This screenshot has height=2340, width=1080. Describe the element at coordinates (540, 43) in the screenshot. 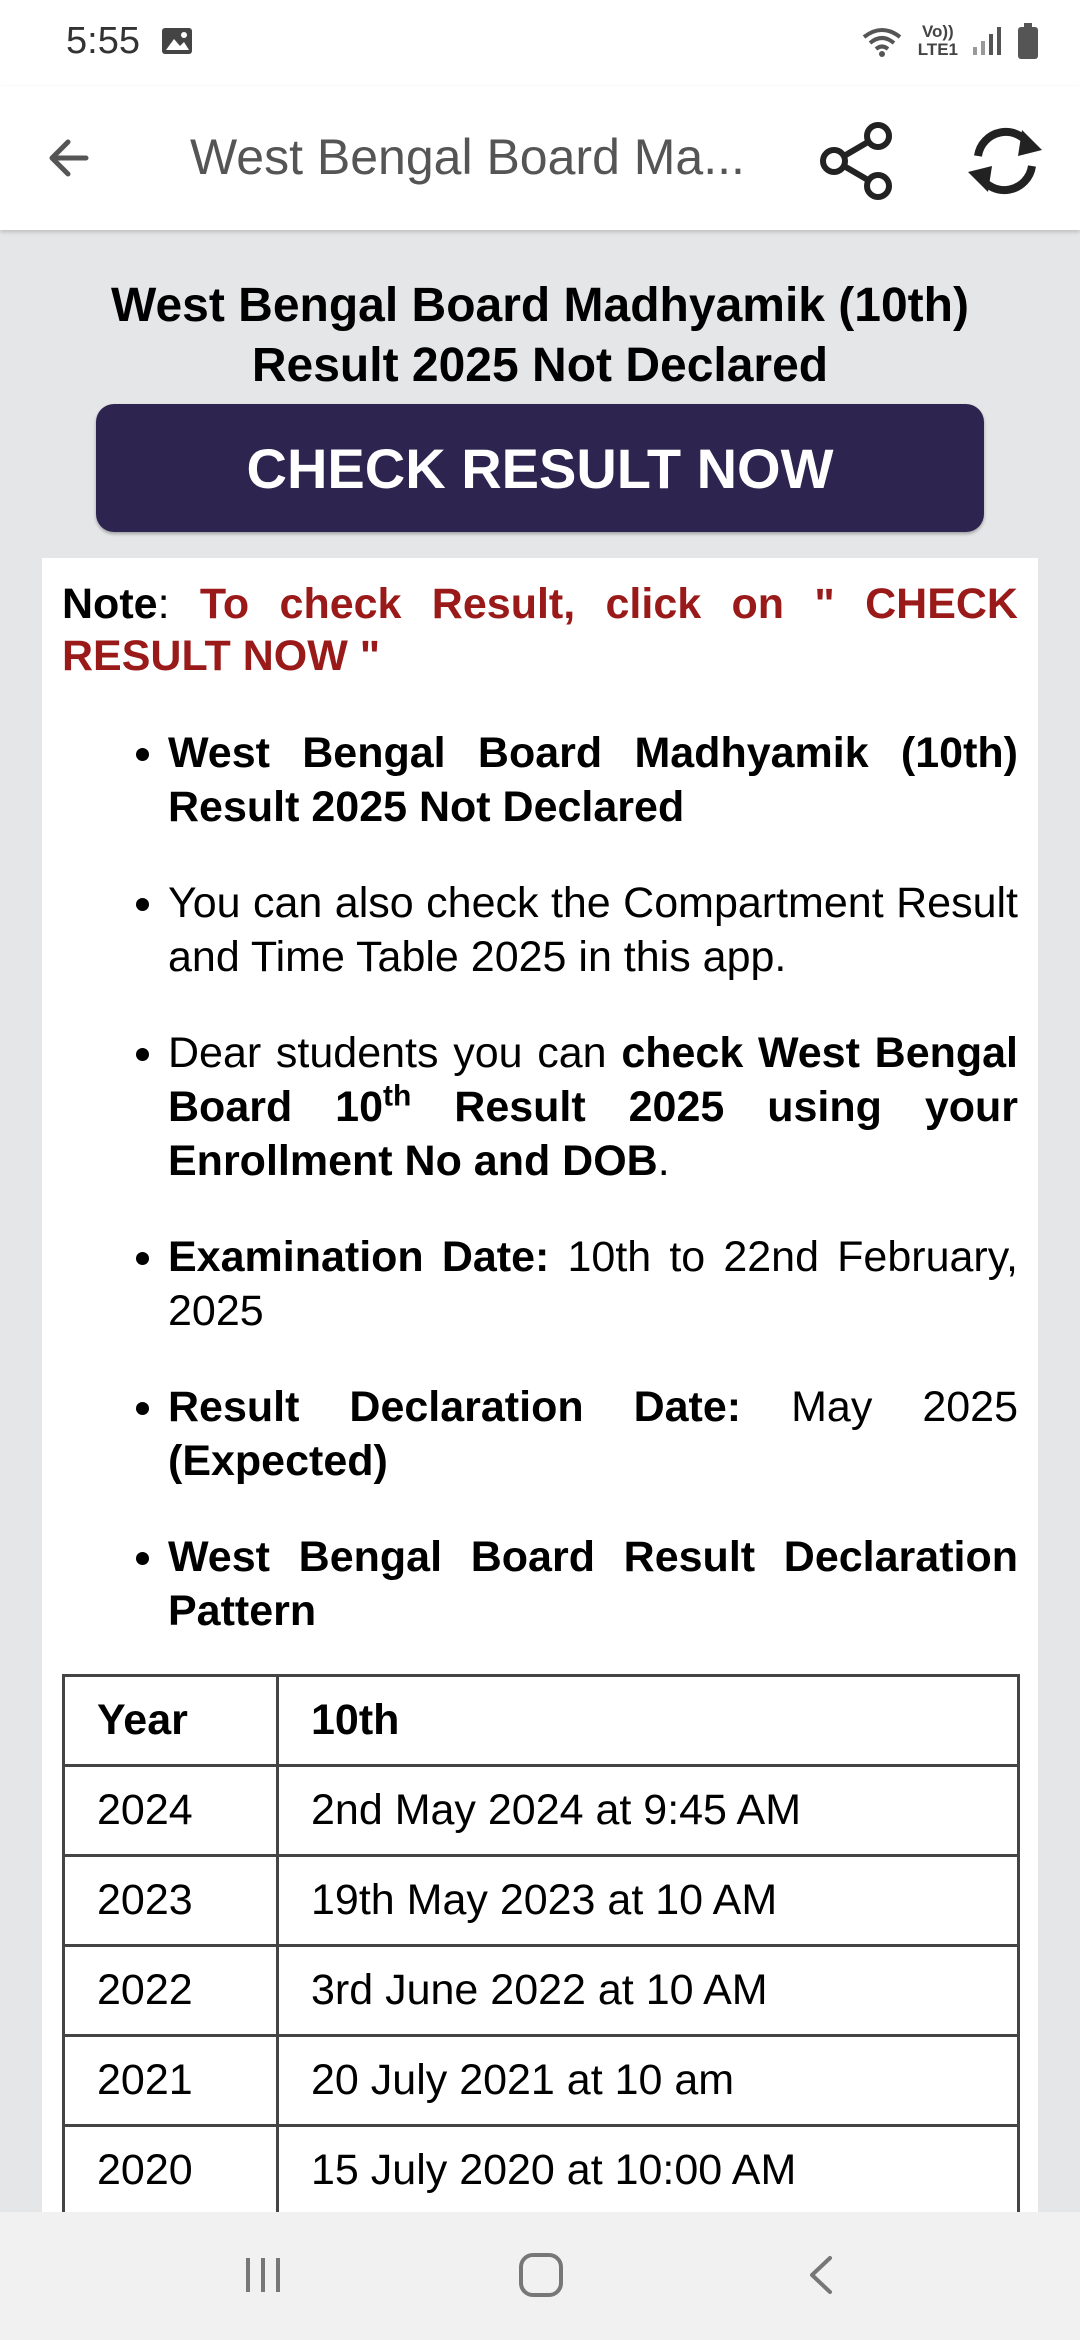

I see `status-bar: 5:55 Vo)) LTE1` at that location.